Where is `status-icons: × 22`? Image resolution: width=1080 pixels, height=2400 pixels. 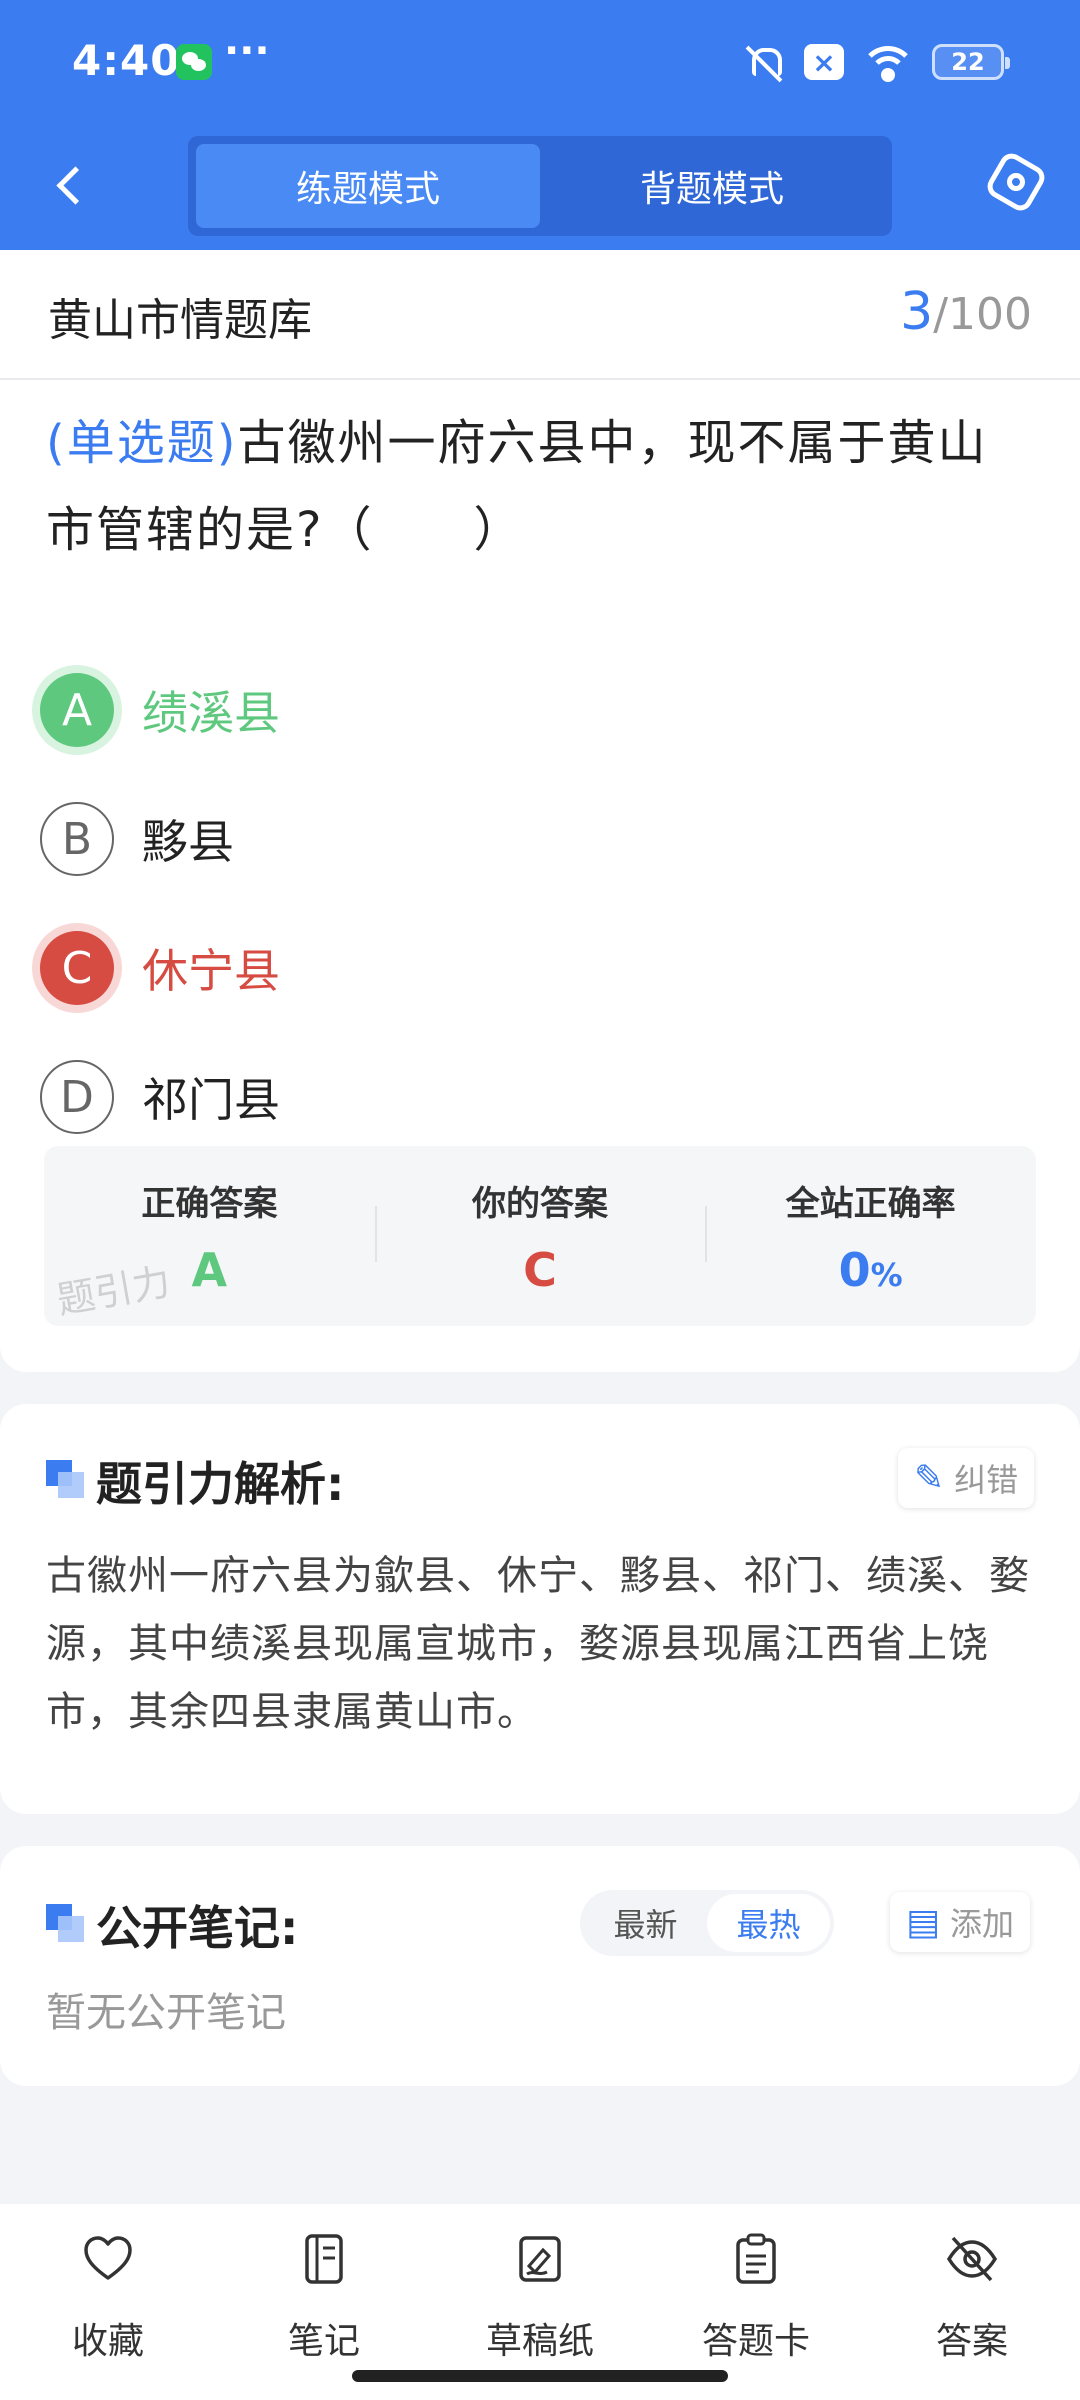 status-icons: × 22 is located at coordinates (877, 62).